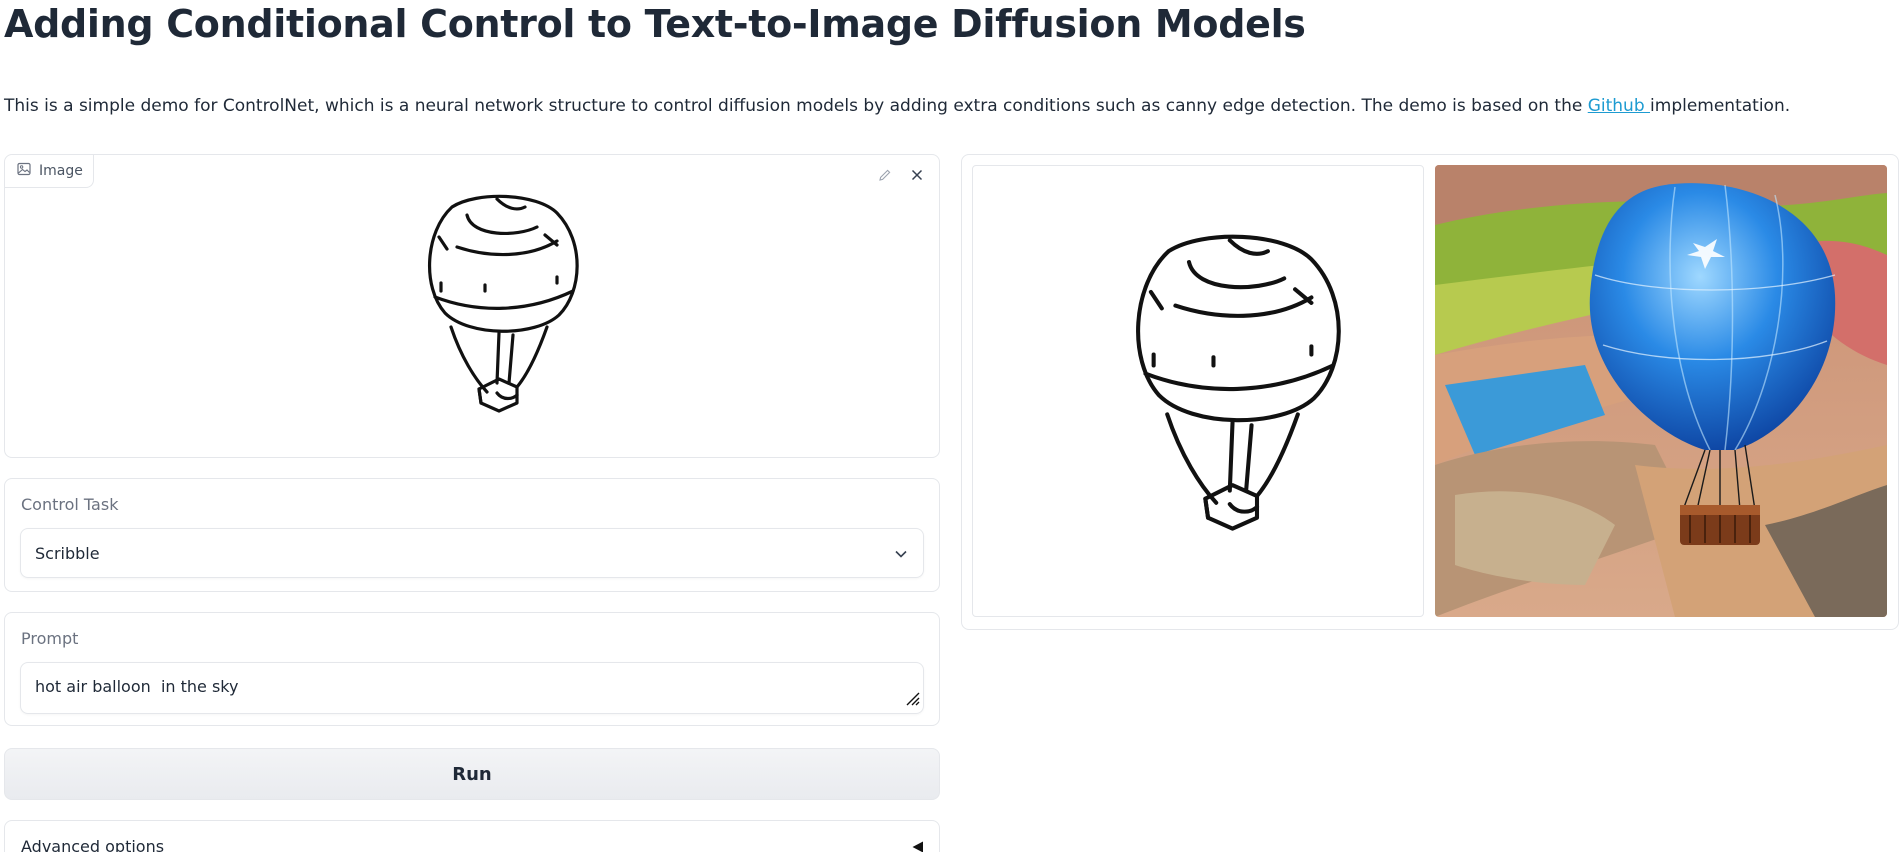  I want to click on description-tail: implementation., so click(1720, 106).